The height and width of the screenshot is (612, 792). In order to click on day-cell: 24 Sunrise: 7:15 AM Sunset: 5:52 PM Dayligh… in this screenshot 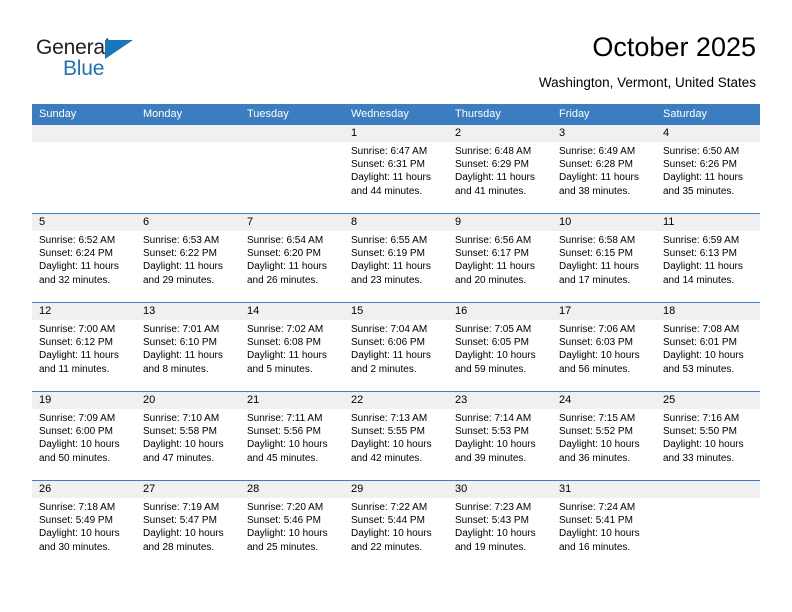, I will do `click(604, 436)`.